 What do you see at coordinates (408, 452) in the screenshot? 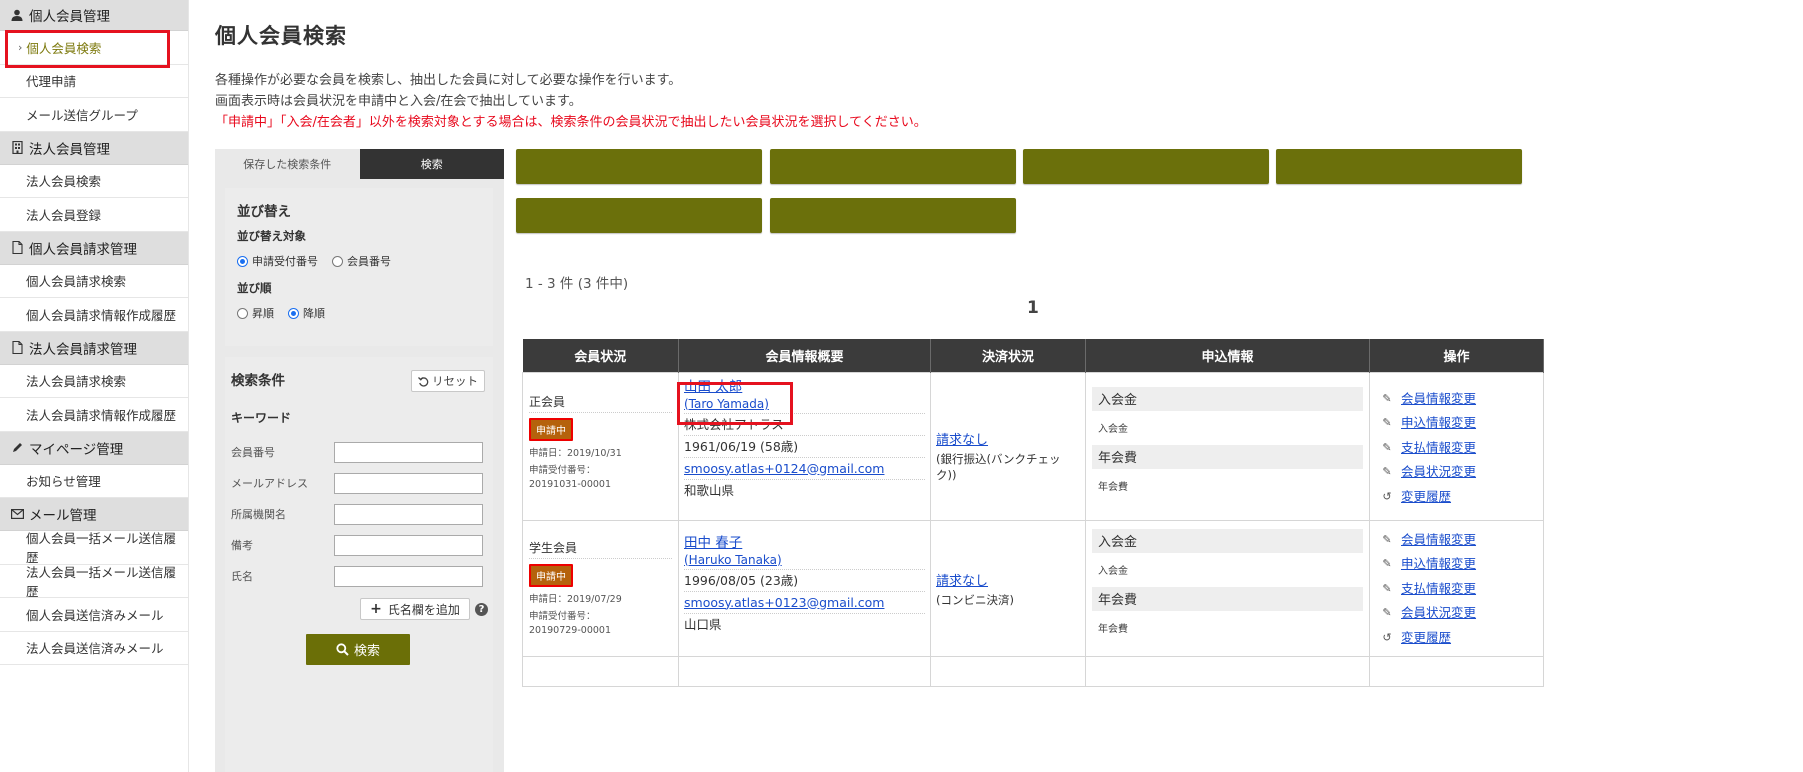
I see `member-number-input` at bounding box center [408, 452].